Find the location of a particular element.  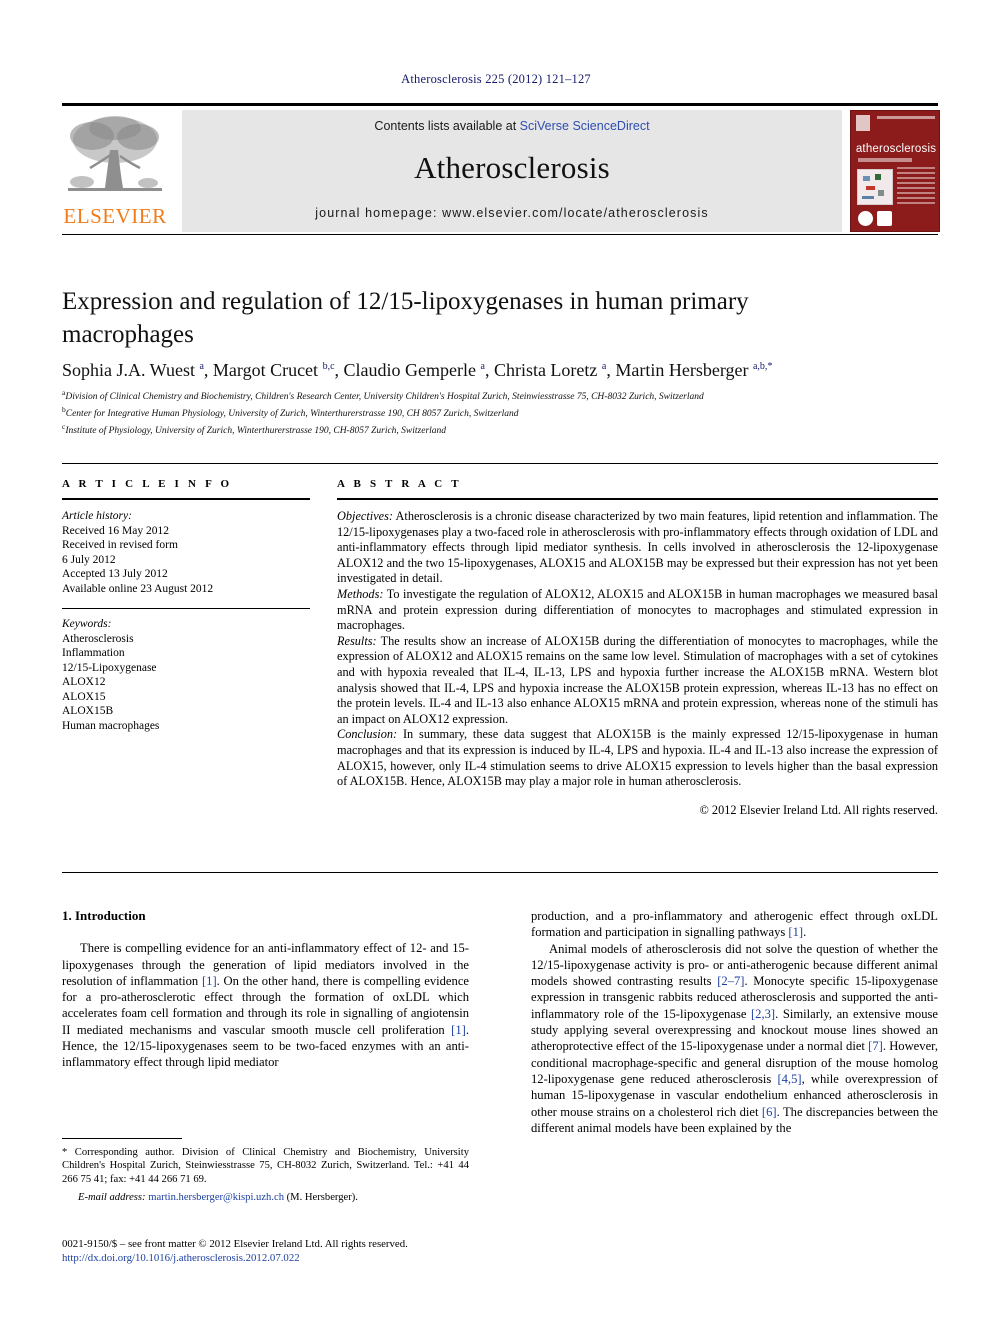

article-info-heading: A R T I C L E I N F O is located at coordinates (147, 484).